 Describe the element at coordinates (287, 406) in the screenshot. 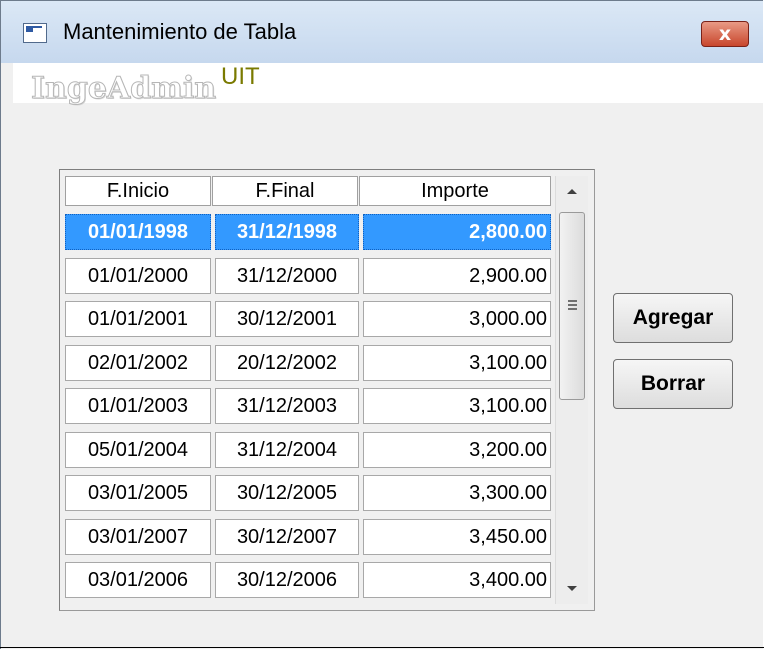

I see `table-cell: 31/12/2003` at that location.